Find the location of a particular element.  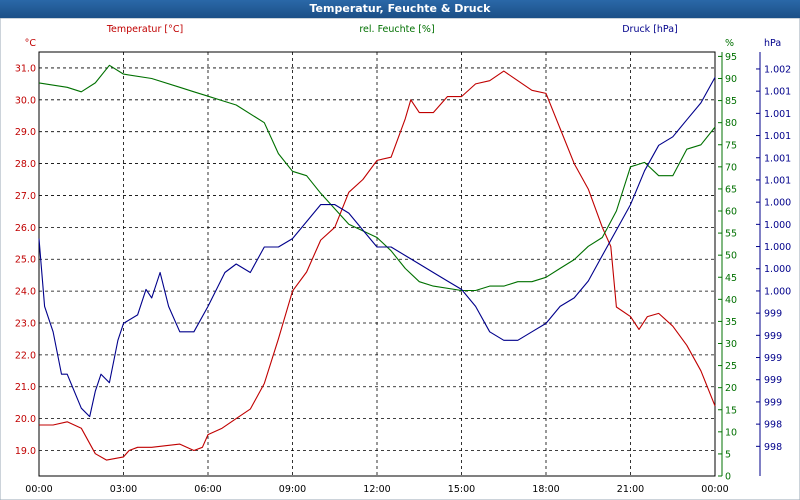

x-tick-time: 21:00 is located at coordinates (630, 489).